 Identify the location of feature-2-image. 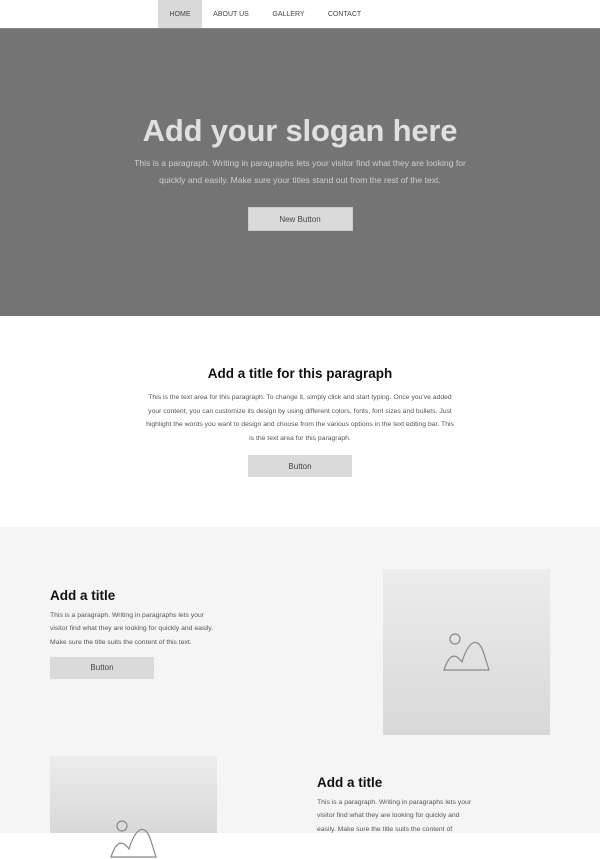
(133, 807).